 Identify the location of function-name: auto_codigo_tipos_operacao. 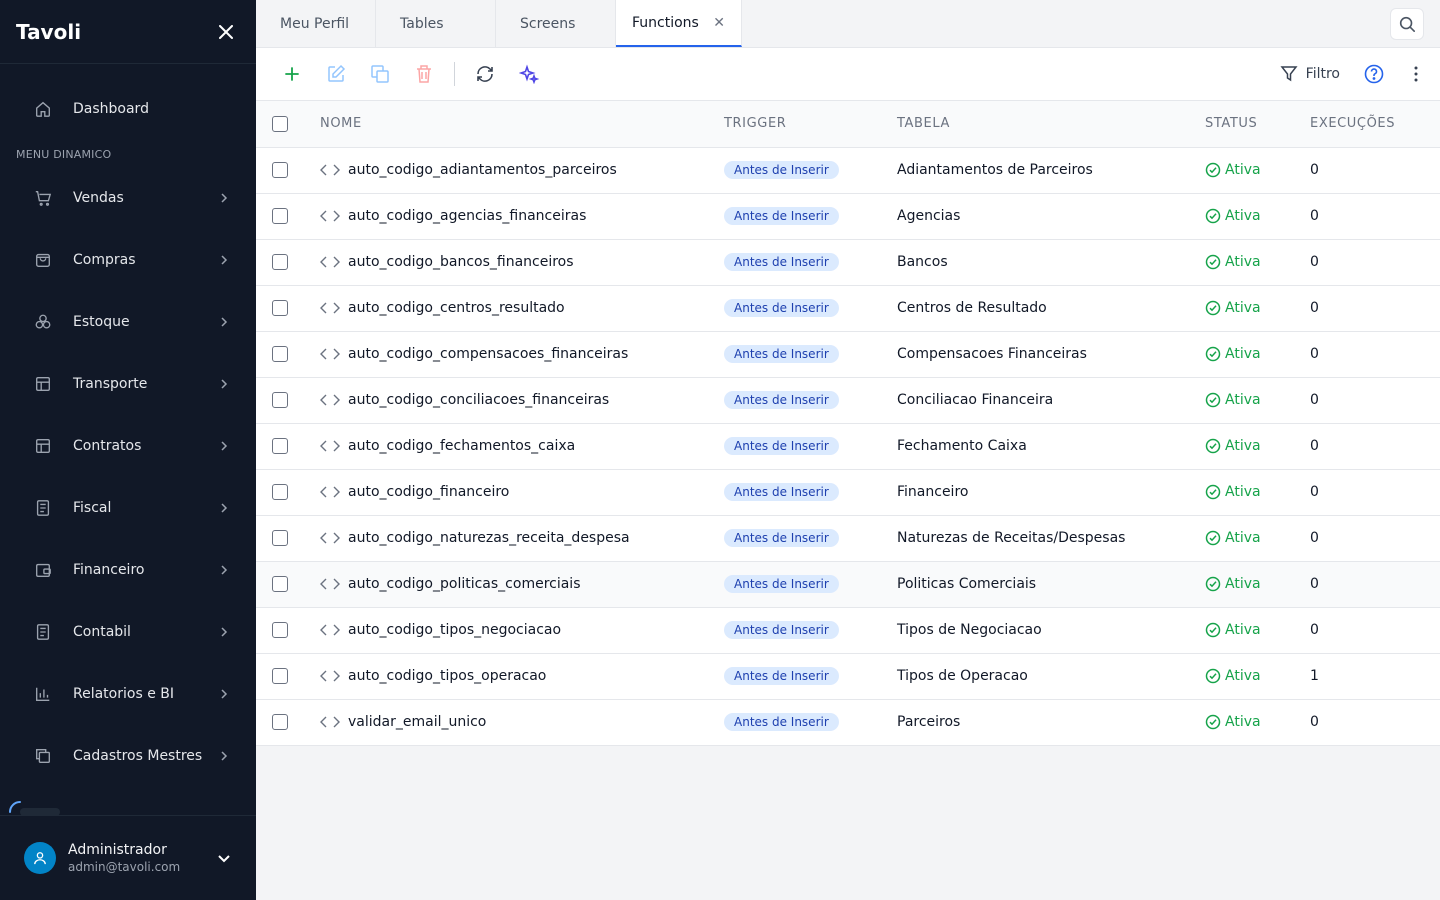
(447, 676).